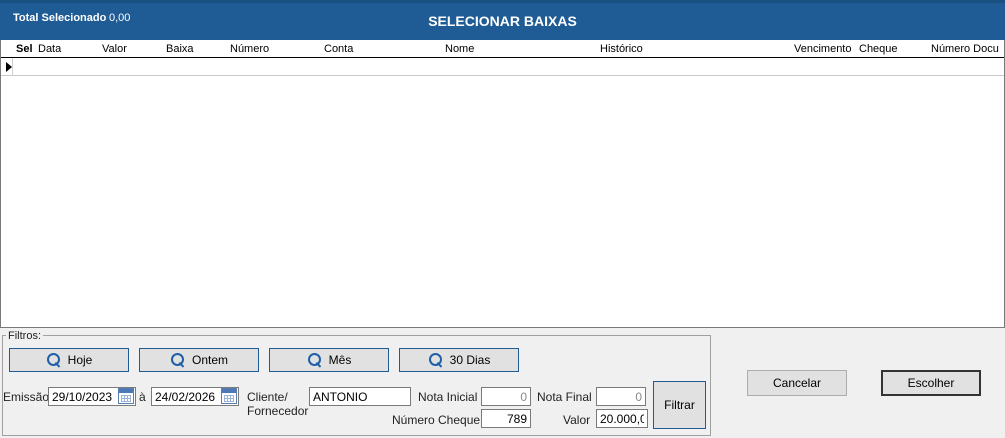  I want to click on valor-input, so click(622, 418).